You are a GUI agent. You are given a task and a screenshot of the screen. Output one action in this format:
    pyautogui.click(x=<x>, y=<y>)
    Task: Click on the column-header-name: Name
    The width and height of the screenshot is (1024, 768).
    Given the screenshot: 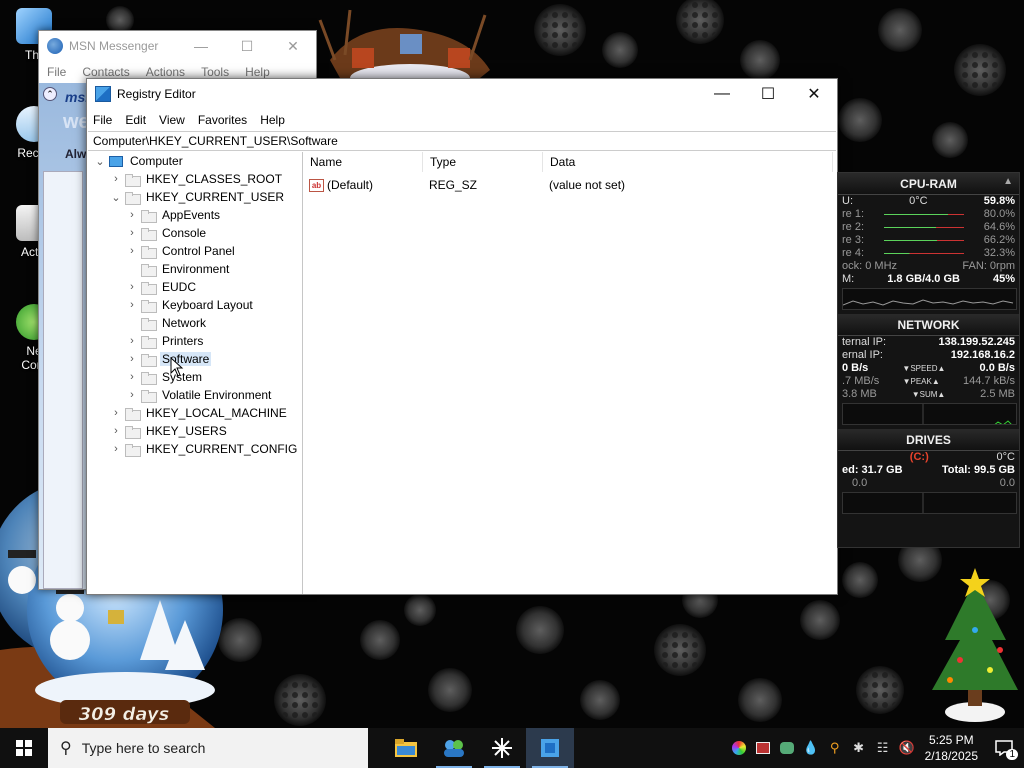 What is the action you would take?
    pyautogui.click(x=363, y=162)
    